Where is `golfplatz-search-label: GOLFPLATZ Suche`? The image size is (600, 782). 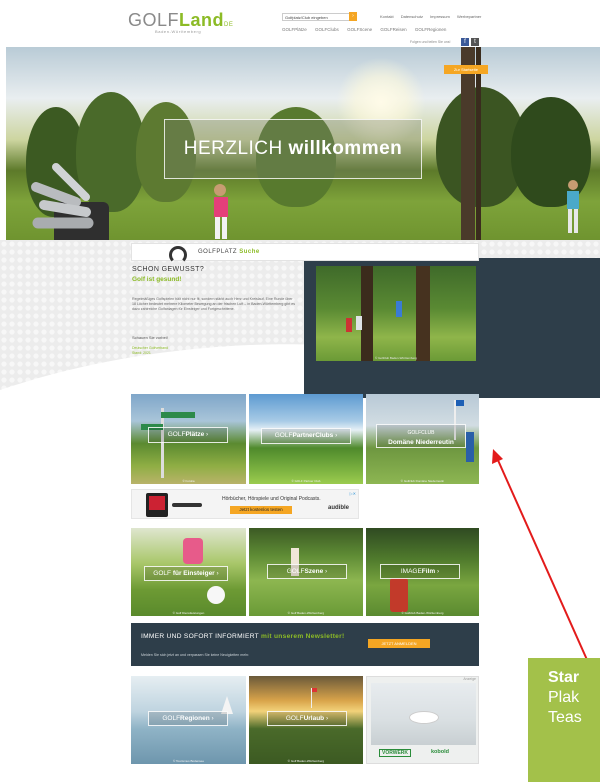 golfplatz-search-label: GOLFPLATZ Suche is located at coordinates (229, 252).